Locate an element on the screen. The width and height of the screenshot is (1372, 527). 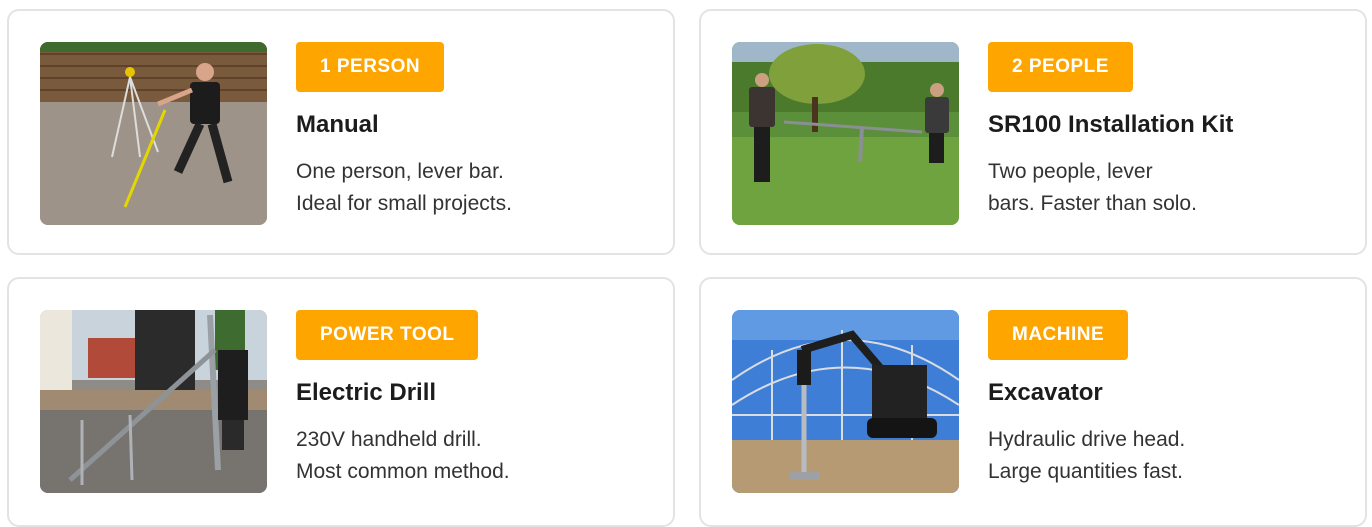
description-line: One person, lever bar. is located at coordinates (400, 171).